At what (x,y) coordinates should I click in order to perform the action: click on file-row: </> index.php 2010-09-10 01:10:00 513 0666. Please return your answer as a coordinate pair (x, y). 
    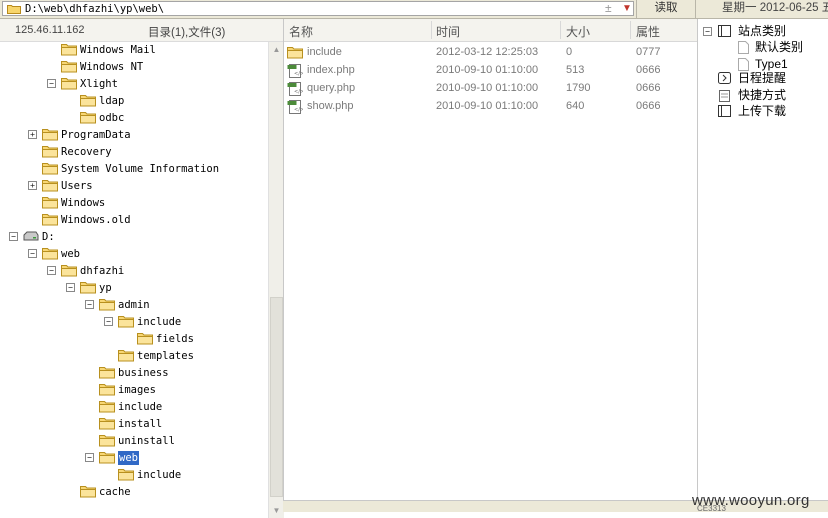
    Looking at the image, I should click on (490, 71).